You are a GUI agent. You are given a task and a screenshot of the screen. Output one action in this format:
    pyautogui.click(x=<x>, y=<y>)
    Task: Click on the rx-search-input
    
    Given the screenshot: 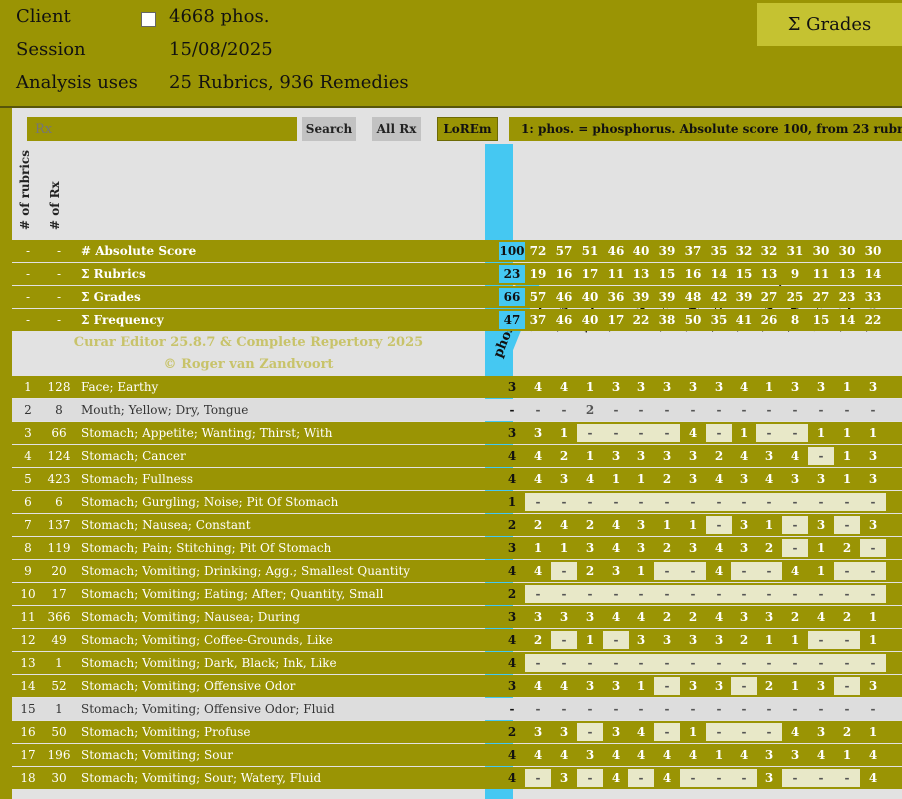 What is the action you would take?
    pyautogui.click(x=162, y=129)
    